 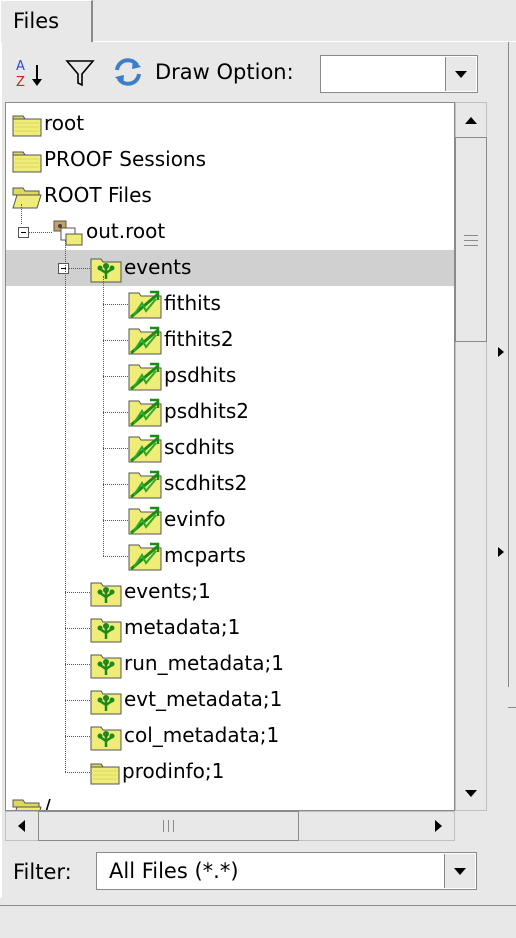 I want to click on tree-item: scdhits, so click(x=230, y=448).